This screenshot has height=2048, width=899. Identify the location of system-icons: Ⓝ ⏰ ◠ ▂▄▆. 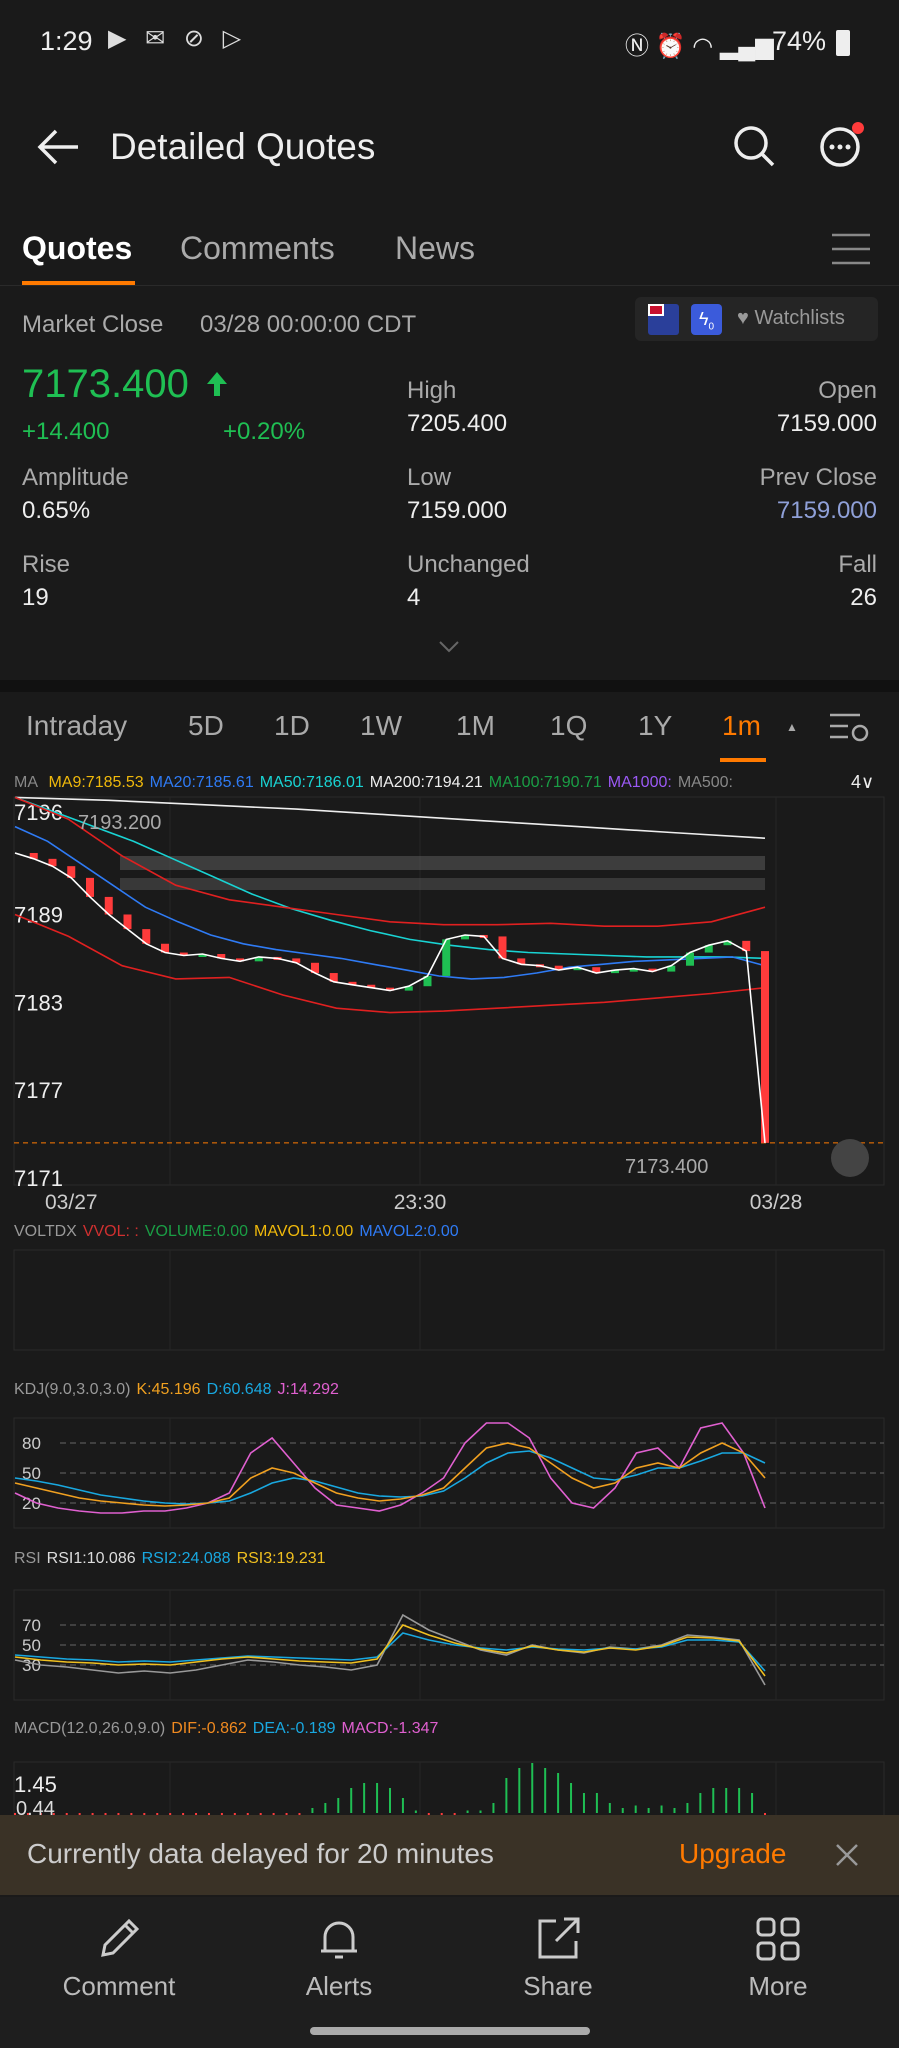
(699, 46).